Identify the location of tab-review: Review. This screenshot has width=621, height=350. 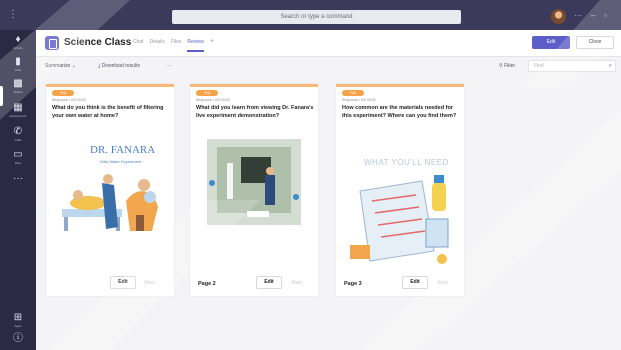
(196, 45).